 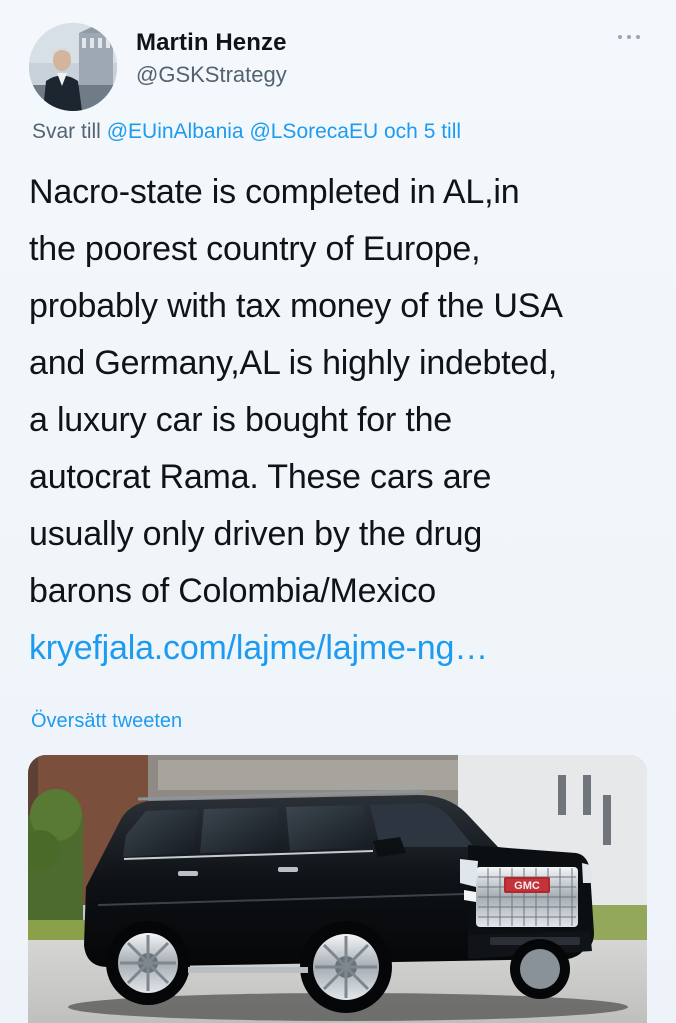 I want to click on grille-badge: GMC, so click(x=527, y=886).